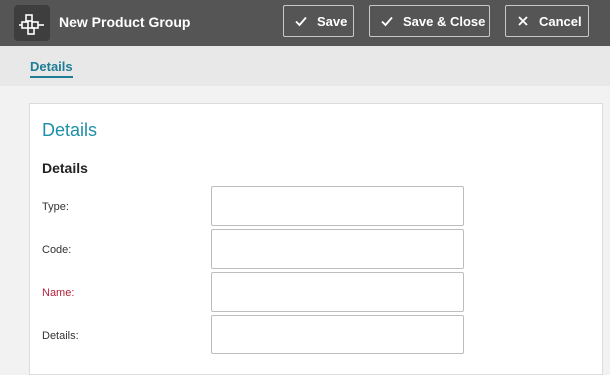 This screenshot has width=610, height=375. Describe the element at coordinates (337, 249) in the screenshot. I see `code-input` at that location.